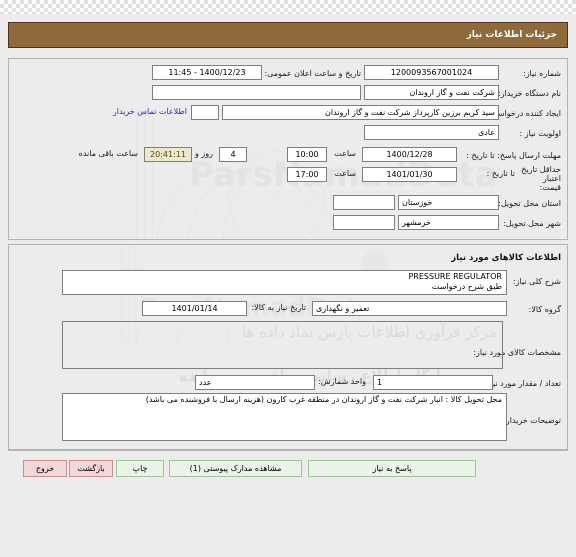 Image resolution: width=576 pixels, height=557 pixels. I want to click on province-extra-field, so click(364, 202).